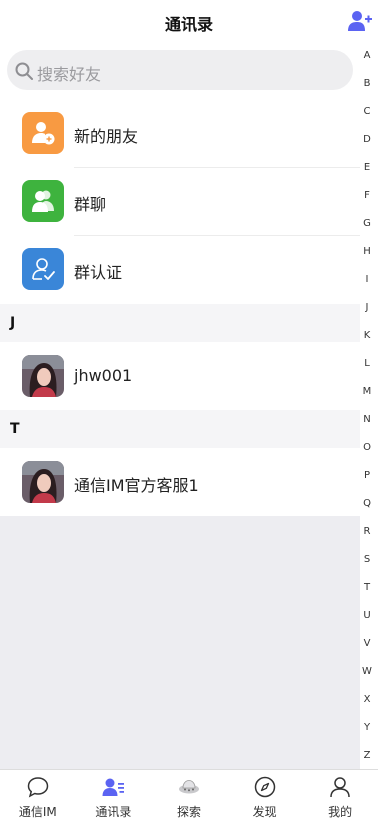 The image size is (378, 819). Describe the element at coordinates (188, 812) in the screenshot. I see `tab-label: 探索` at that location.